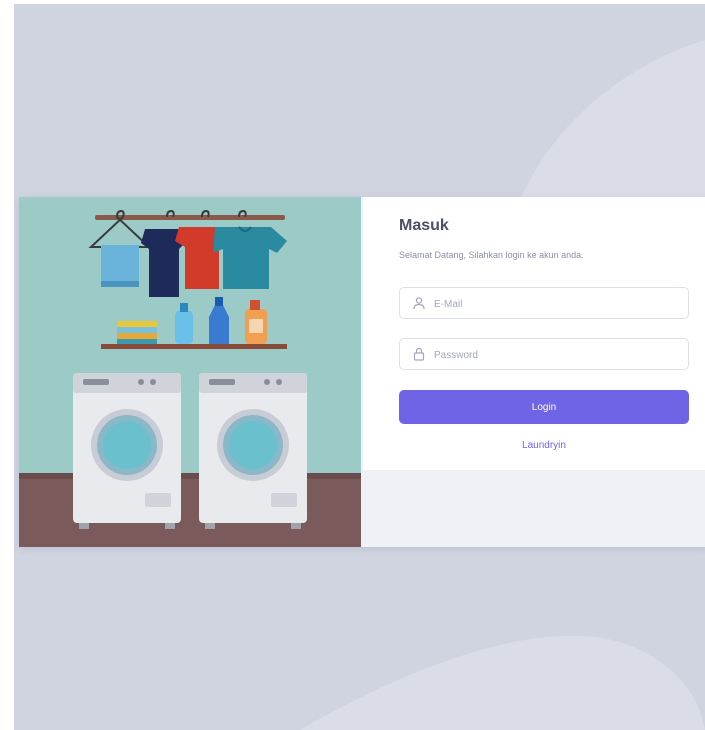  Describe the element at coordinates (419, 354) in the screenshot. I see `lock-icon` at that location.